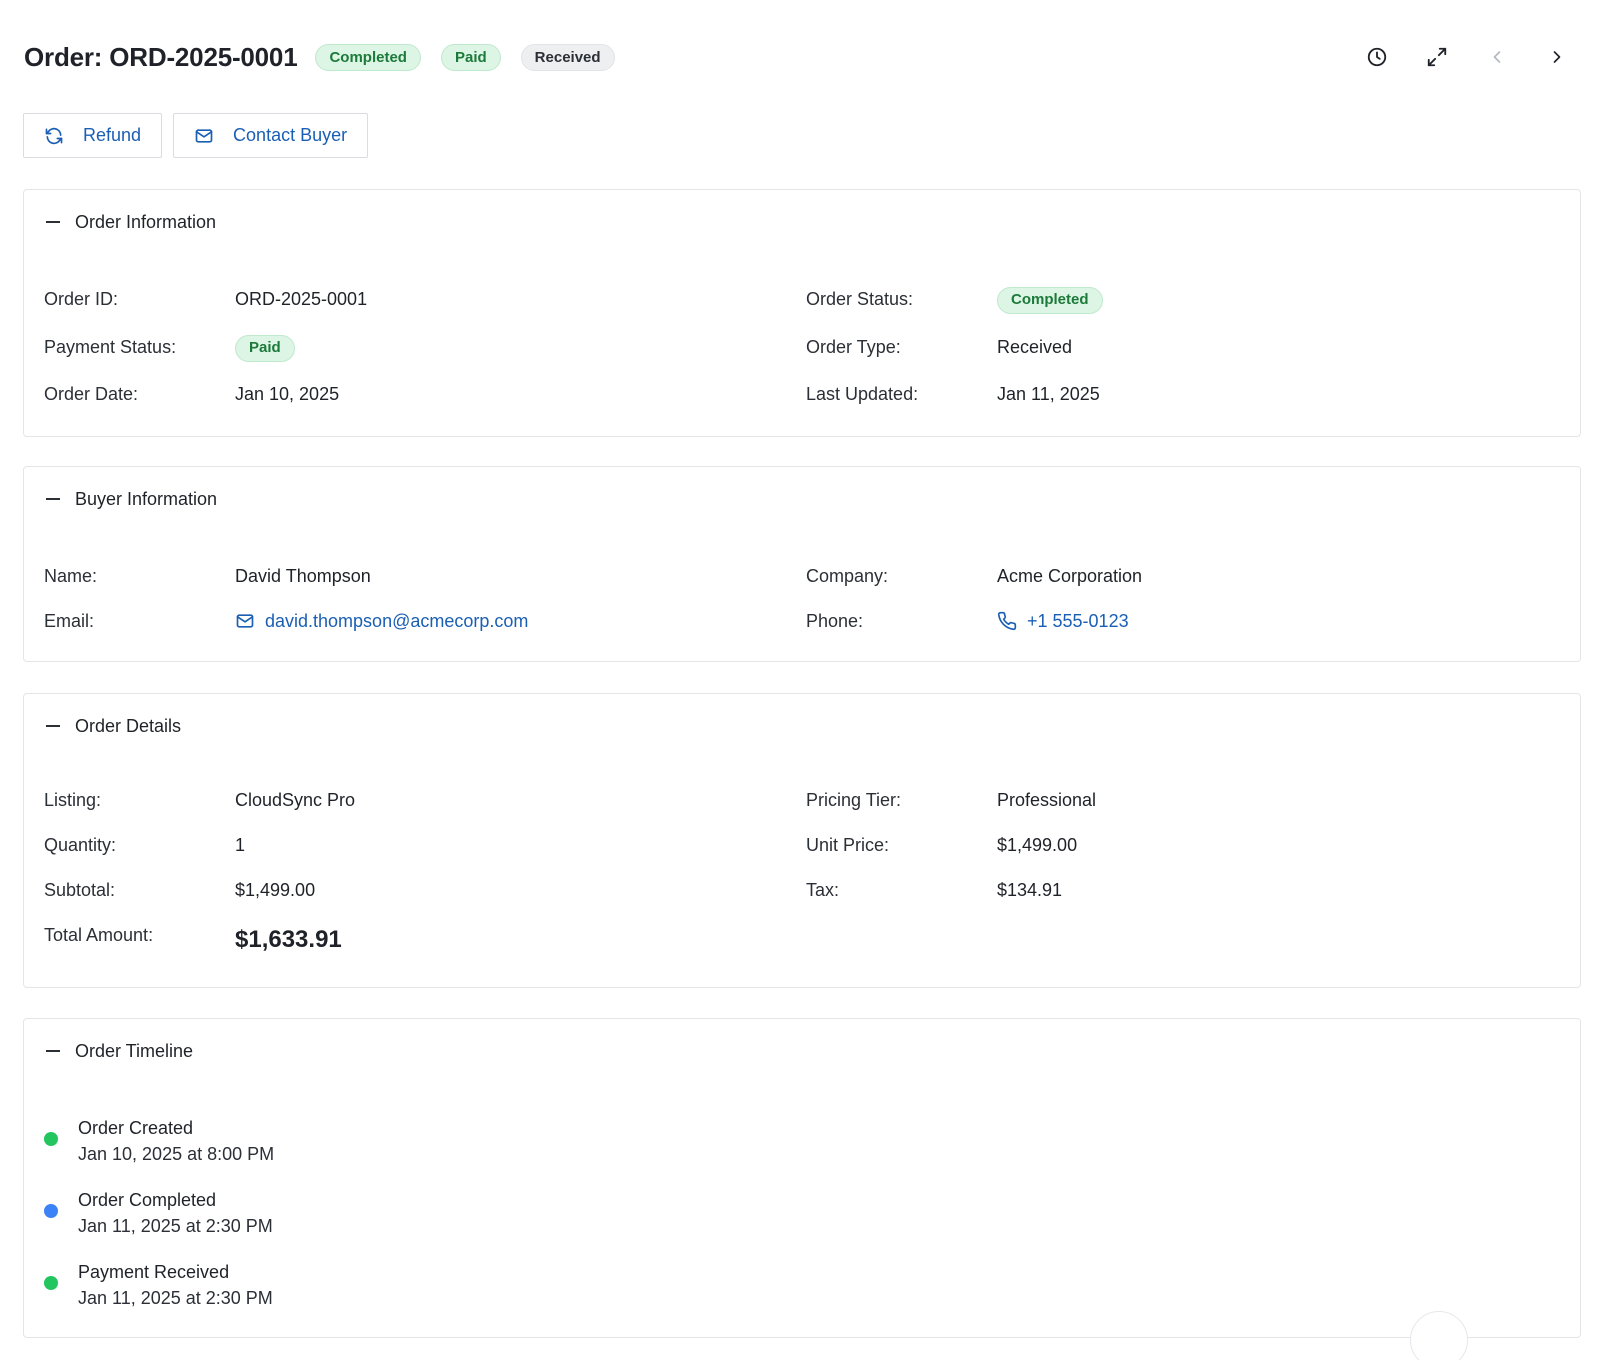  Describe the element at coordinates (110, 347) in the screenshot. I see `payment-status-label: Payment Status:` at that location.